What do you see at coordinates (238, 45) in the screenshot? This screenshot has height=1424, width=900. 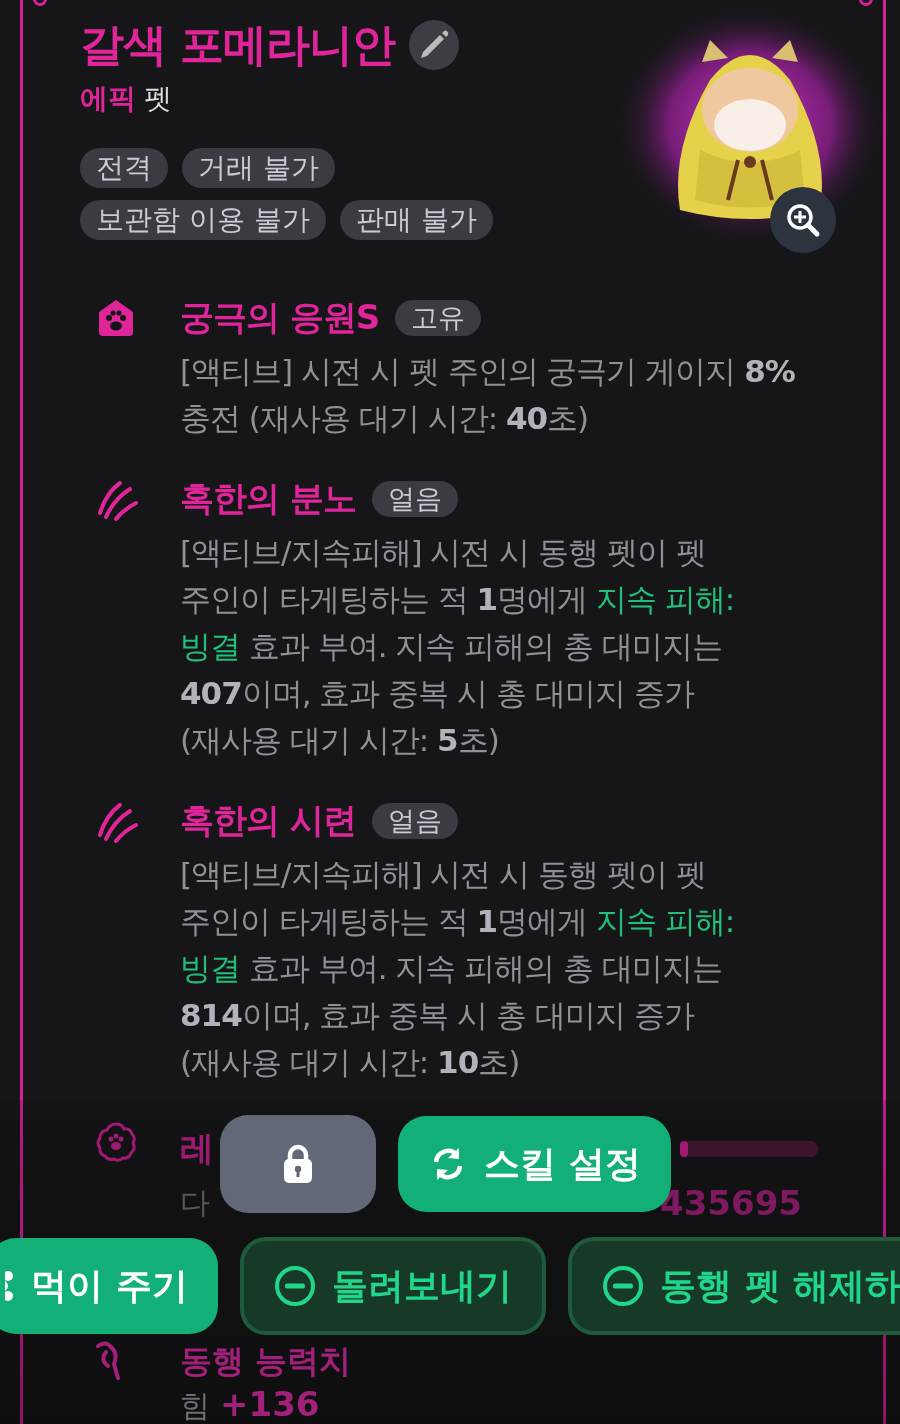 I see `pet-name: 갈색 포메라니안` at bounding box center [238, 45].